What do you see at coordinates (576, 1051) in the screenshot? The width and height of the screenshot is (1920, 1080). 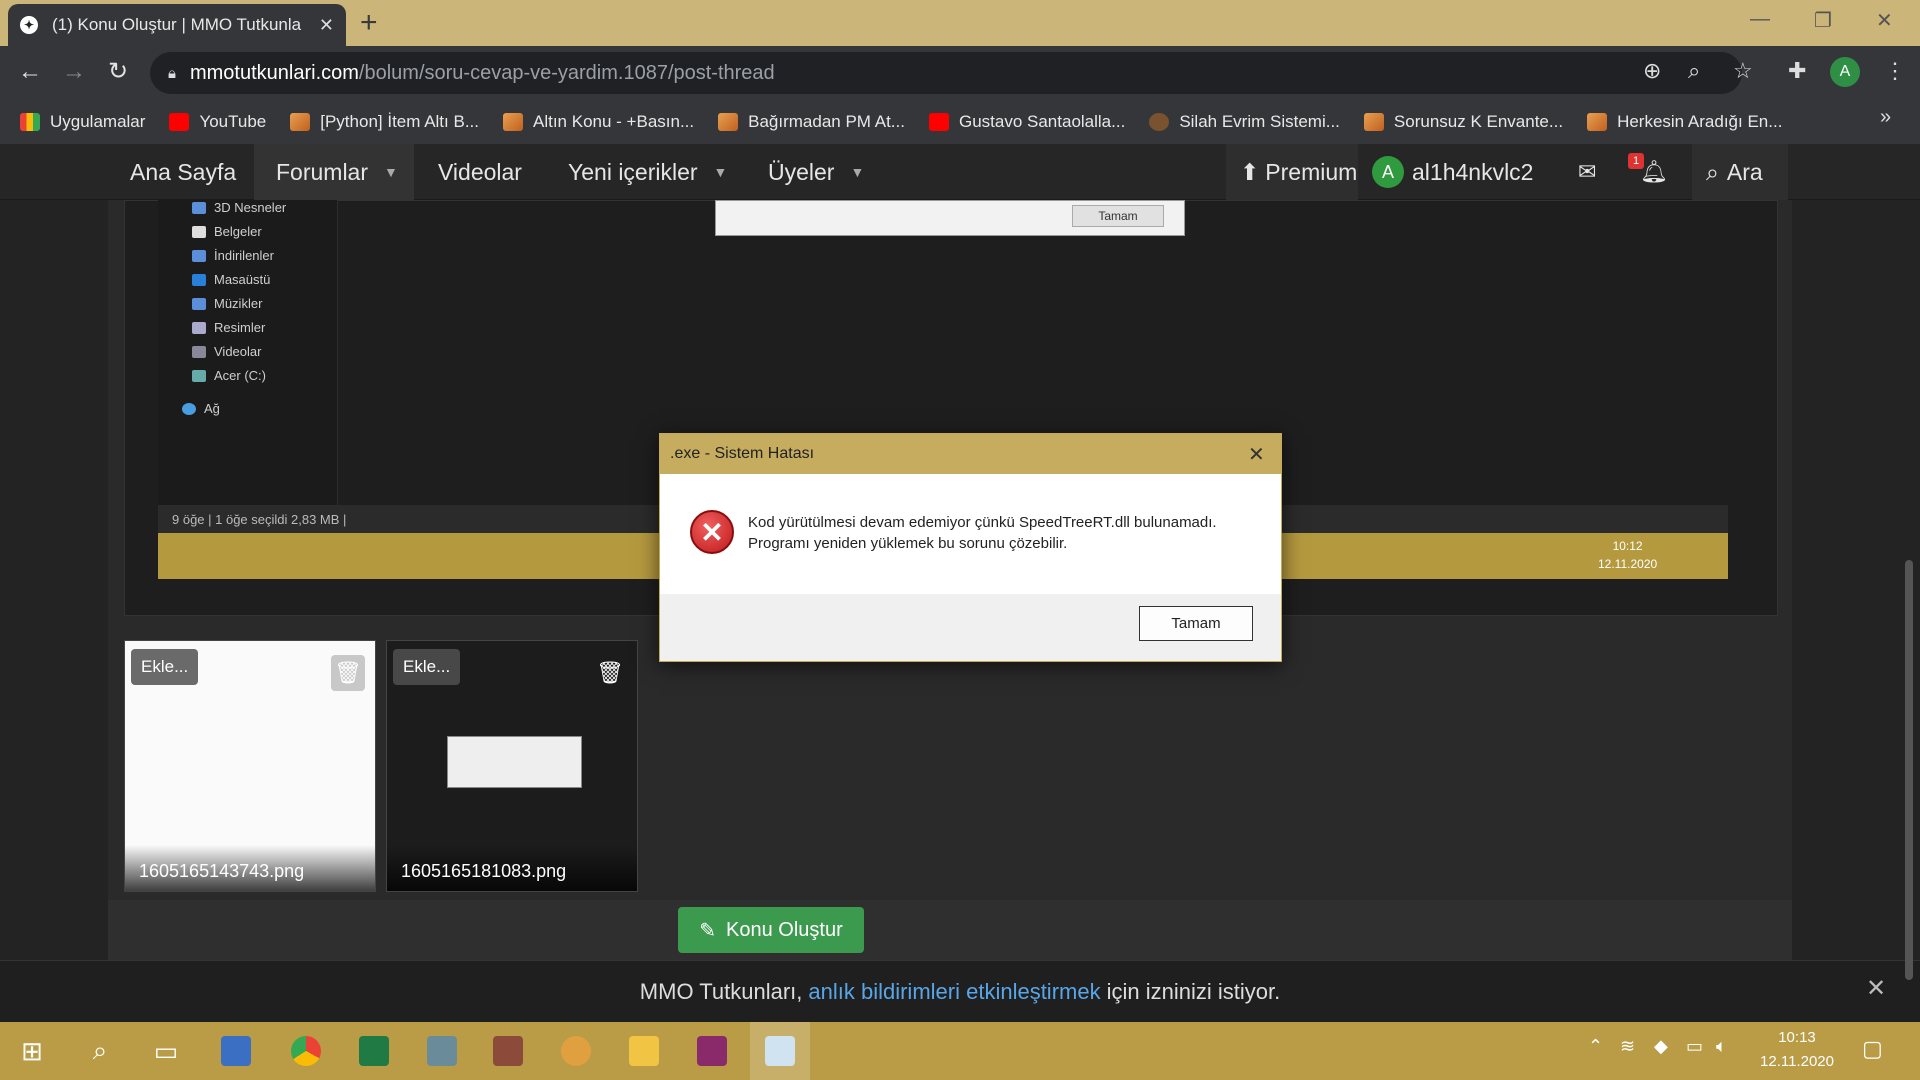 I see `browser-icon` at bounding box center [576, 1051].